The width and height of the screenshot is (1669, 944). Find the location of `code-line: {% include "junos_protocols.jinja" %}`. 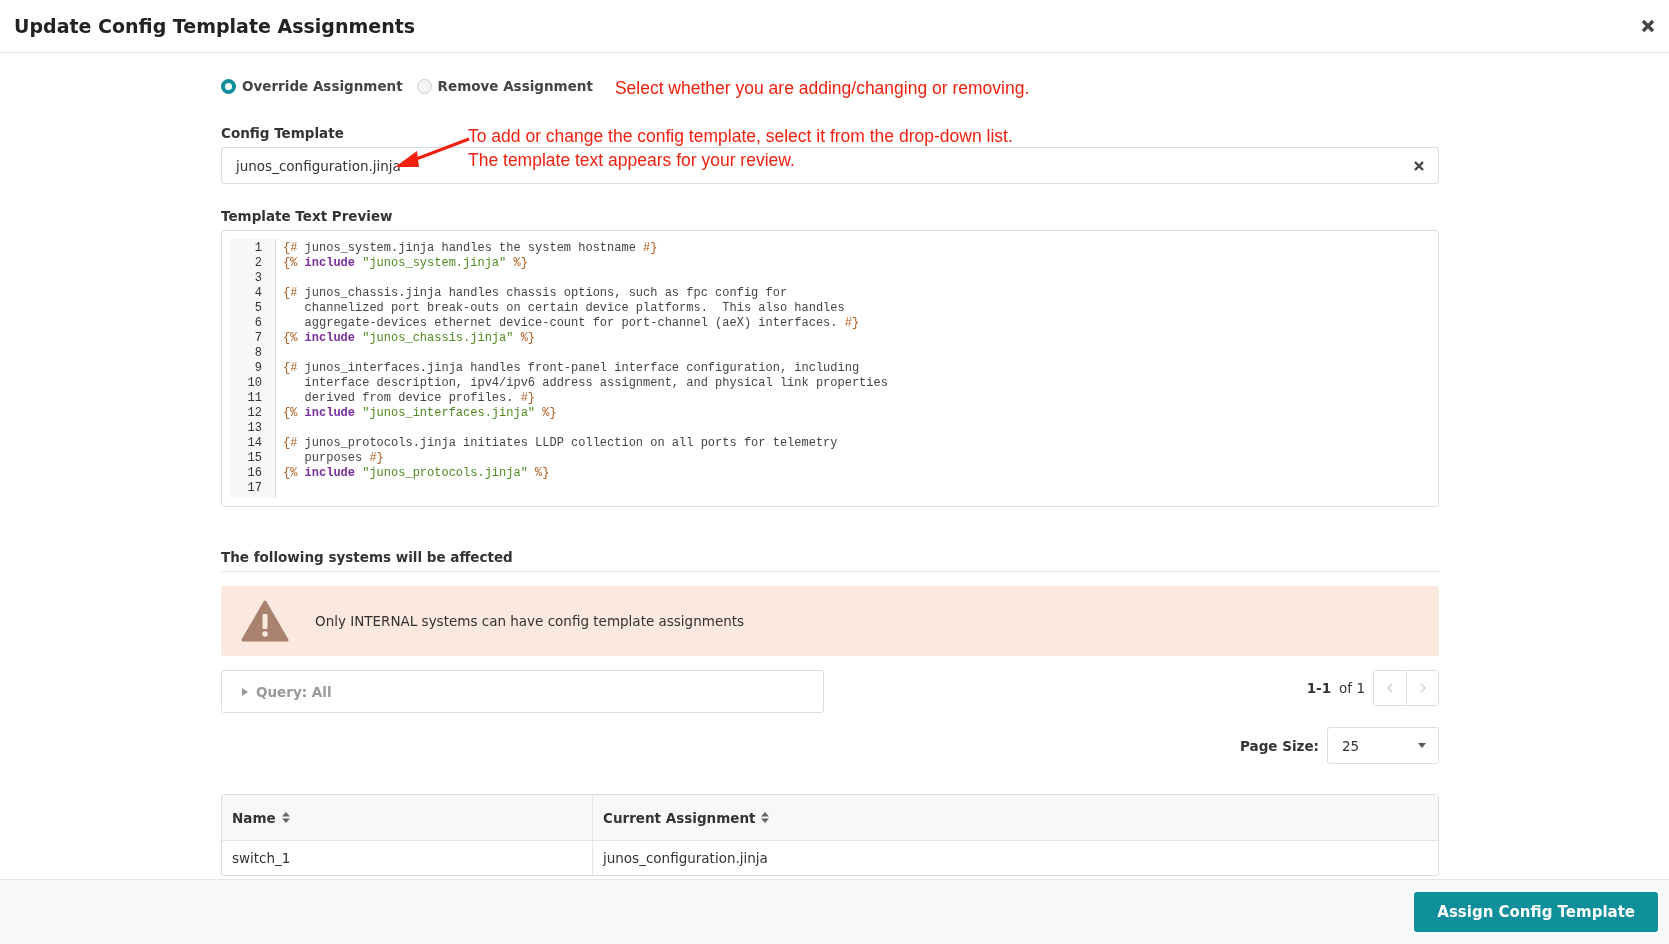

code-line: {% include "junos_protocols.jinja" %} is located at coordinates (417, 473).